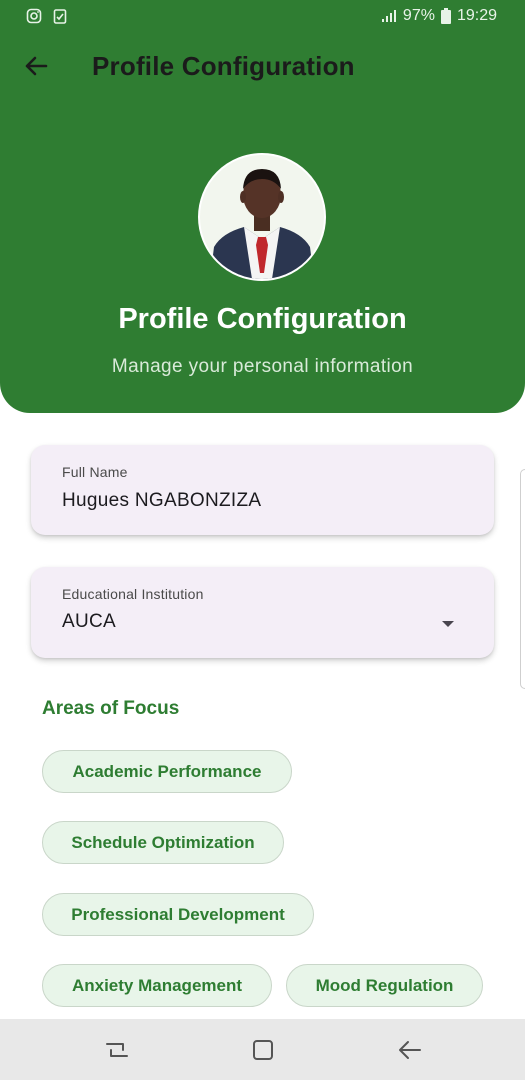  I want to click on institution-value: AUCA, so click(89, 621).